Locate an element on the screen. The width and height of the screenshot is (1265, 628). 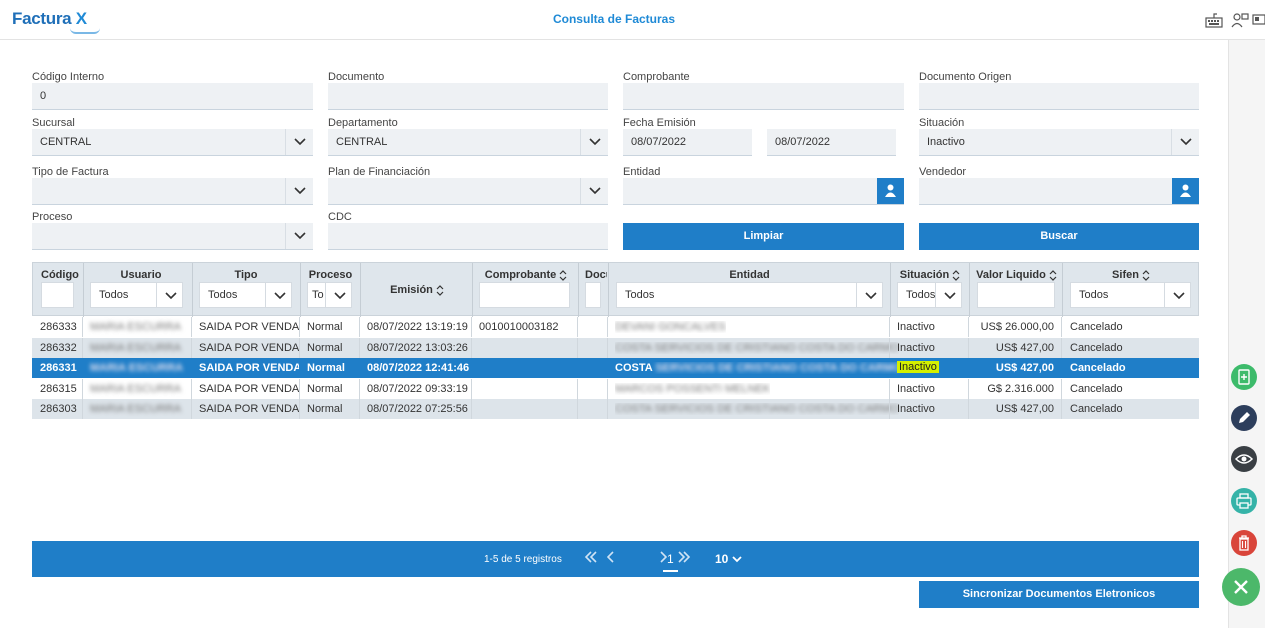
documento-input is located at coordinates (468, 96).